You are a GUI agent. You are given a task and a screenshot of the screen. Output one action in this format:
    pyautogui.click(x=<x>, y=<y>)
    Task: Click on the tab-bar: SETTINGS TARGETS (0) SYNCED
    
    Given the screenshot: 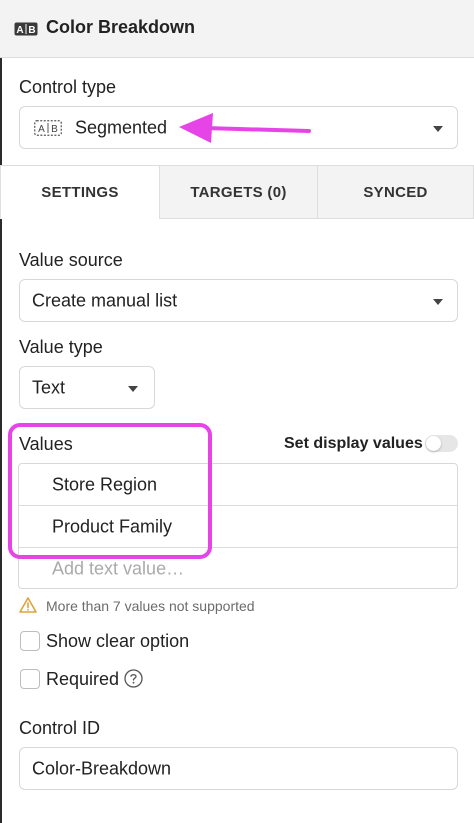 What is the action you would take?
    pyautogui.click(x=237, y=192)
    